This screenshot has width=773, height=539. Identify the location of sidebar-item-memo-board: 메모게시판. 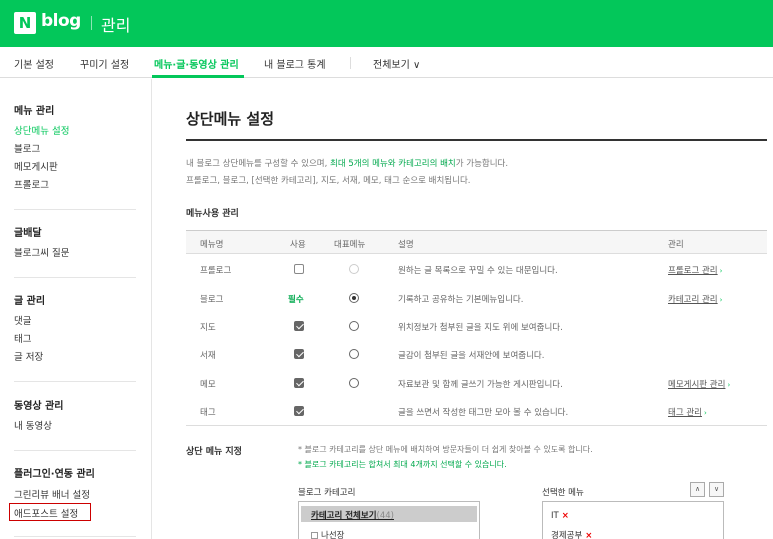
(36, 166).